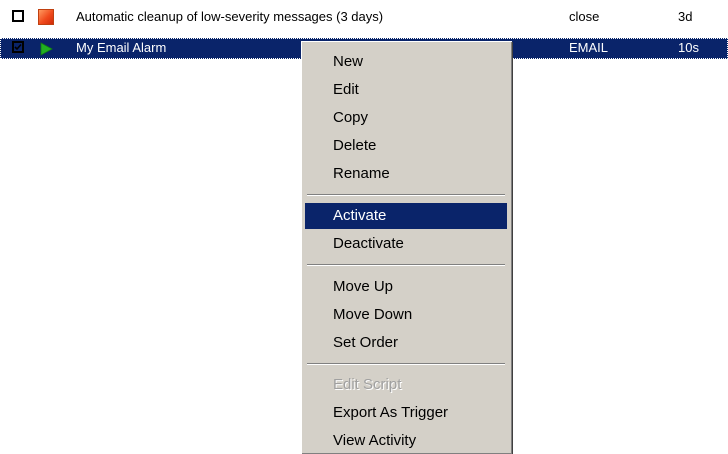 The height and width of the screenshot is (454, 728). What do you see at coordinates (685, 16) in the screenshot?
I see `alarm-interval: 3d` at bounding box center [685, 16].